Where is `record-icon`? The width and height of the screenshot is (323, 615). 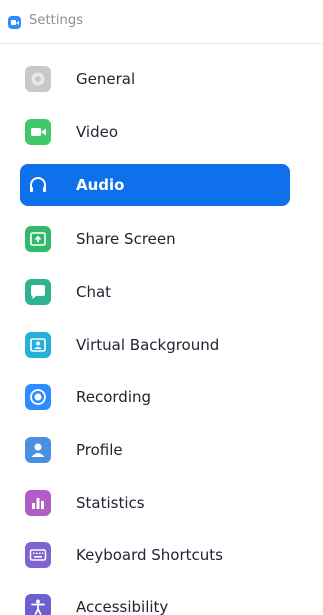 record-icon is located at coordinates (38, 397).